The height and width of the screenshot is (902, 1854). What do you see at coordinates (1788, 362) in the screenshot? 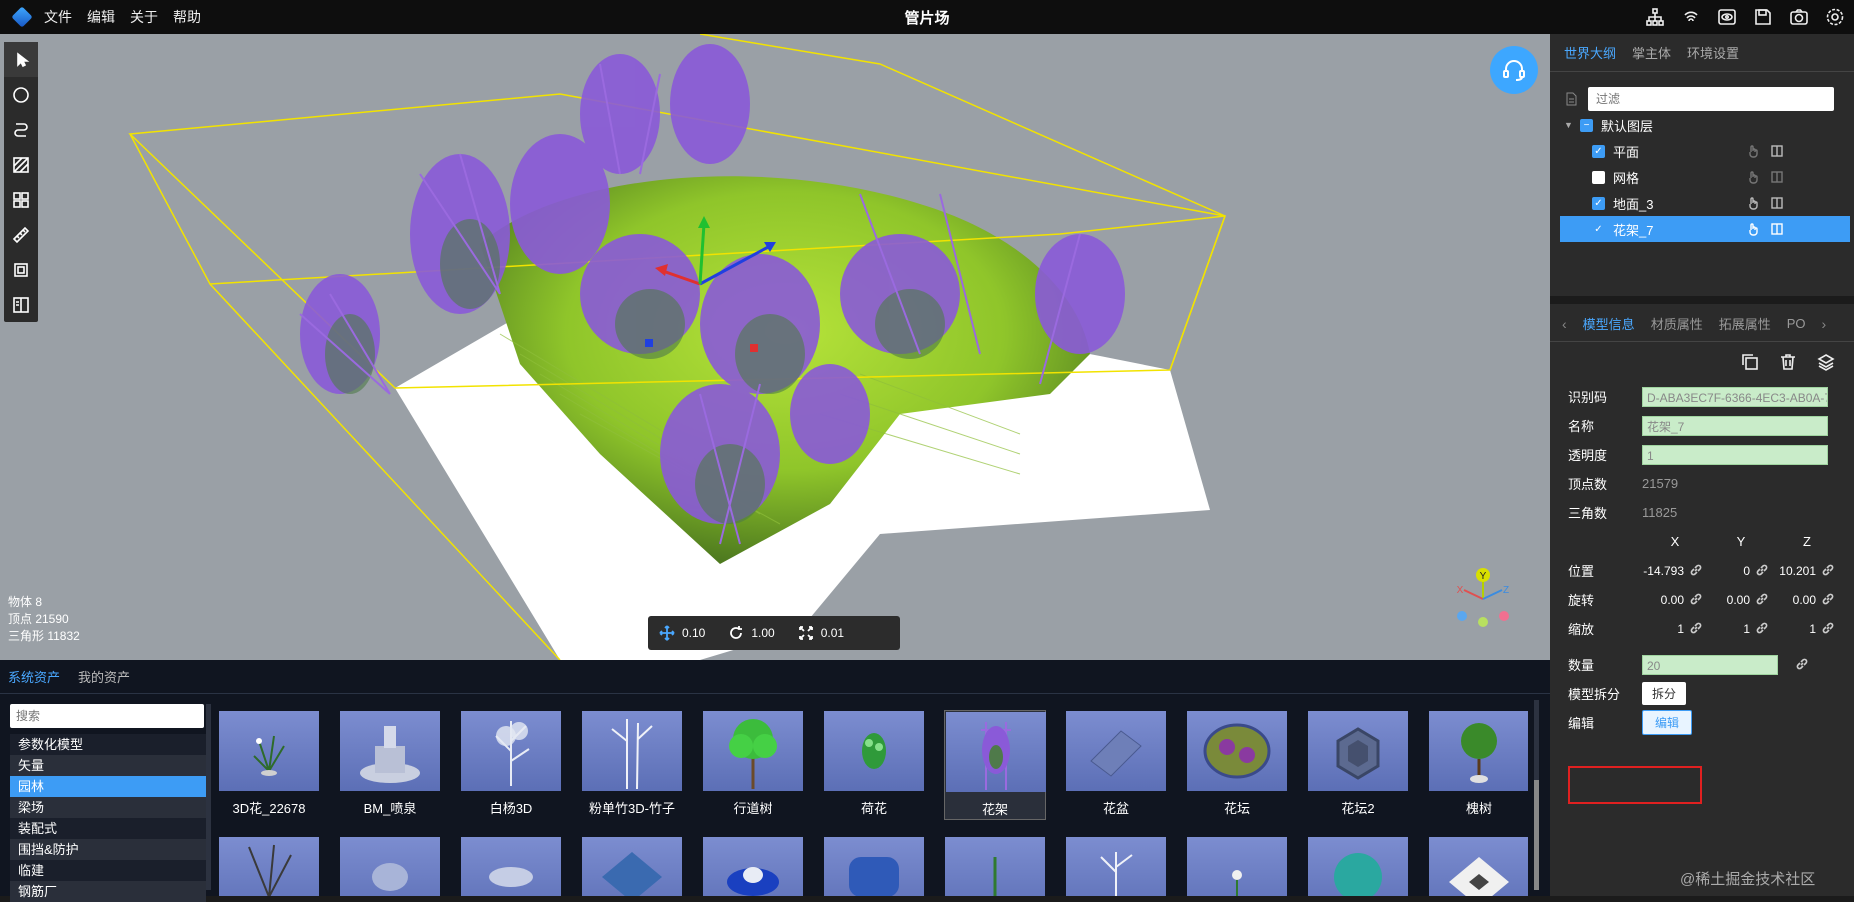
I see `trash-icon` at bounding box center [1788, 362].